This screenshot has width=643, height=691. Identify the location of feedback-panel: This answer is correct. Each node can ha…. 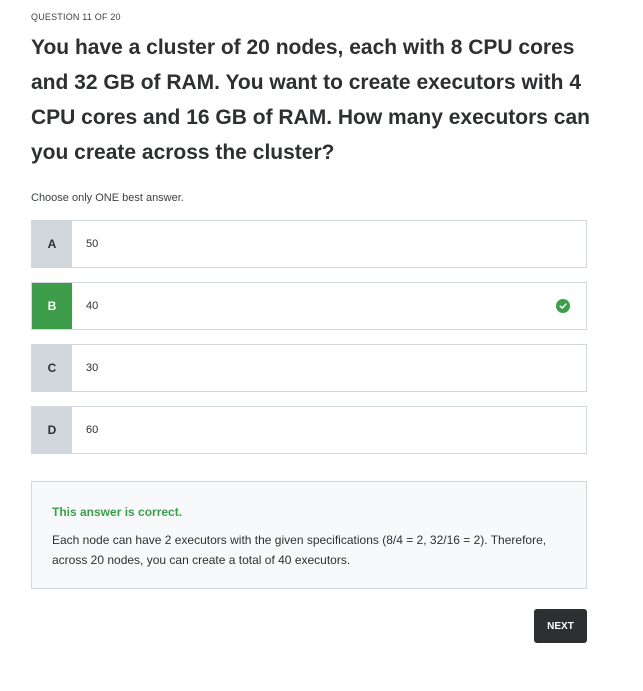
(309, 535).